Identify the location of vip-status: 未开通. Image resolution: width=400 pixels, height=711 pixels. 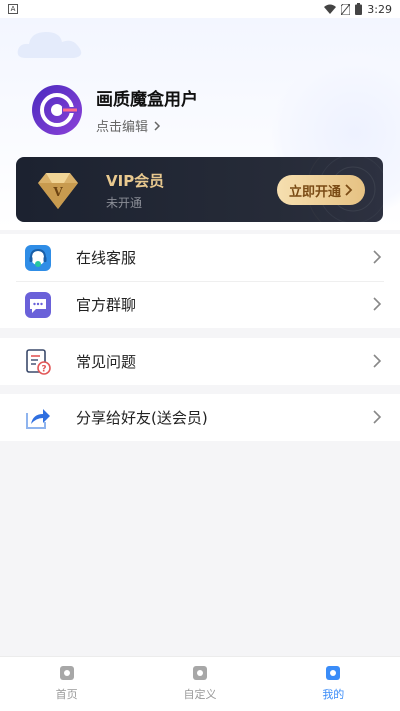
(124, 203).